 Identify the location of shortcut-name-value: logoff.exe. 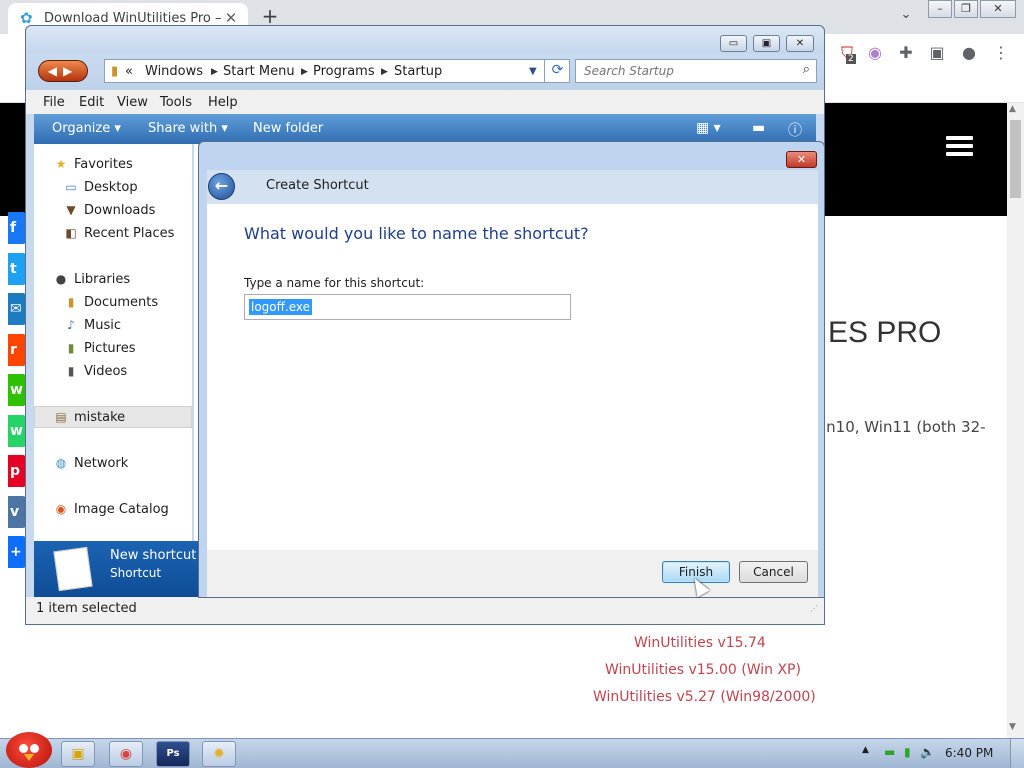
(281, 307).